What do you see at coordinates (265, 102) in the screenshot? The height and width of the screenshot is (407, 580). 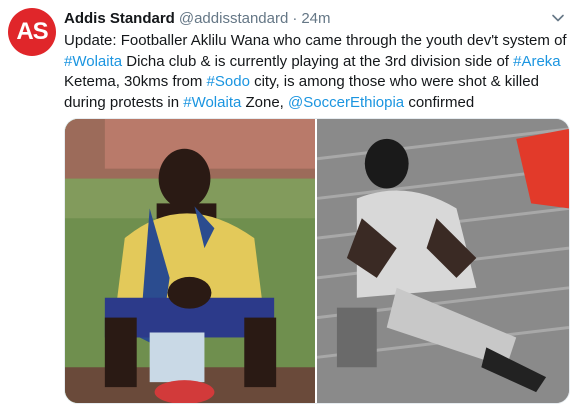 I see `tweet-text-segment: Zone,` at bounding box center [265, 102].